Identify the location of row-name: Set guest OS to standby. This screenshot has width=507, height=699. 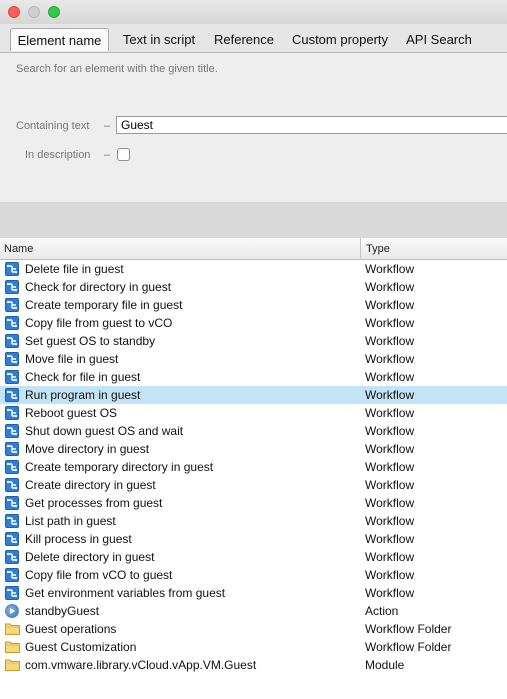
(90, 341).